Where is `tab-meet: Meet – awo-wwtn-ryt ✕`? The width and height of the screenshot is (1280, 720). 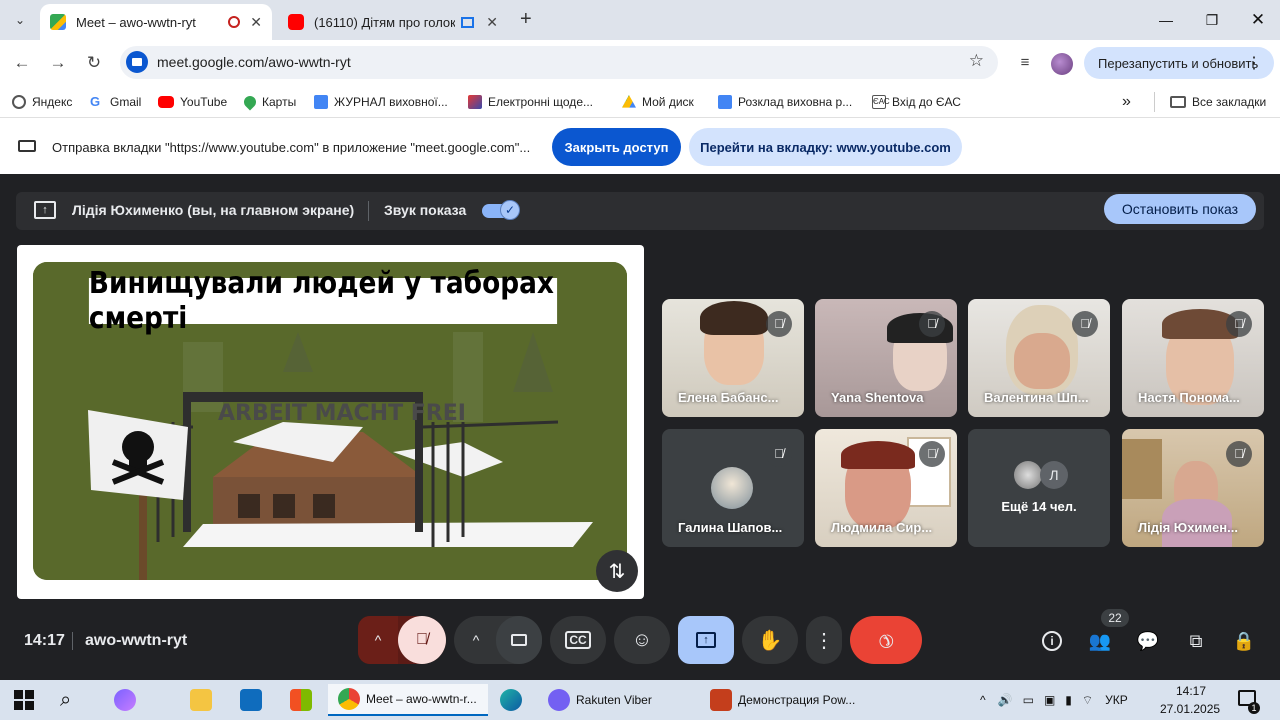
tab-meet: Meet – awo-wwtn-ryt ✕ is located at coordinates (156, 22).